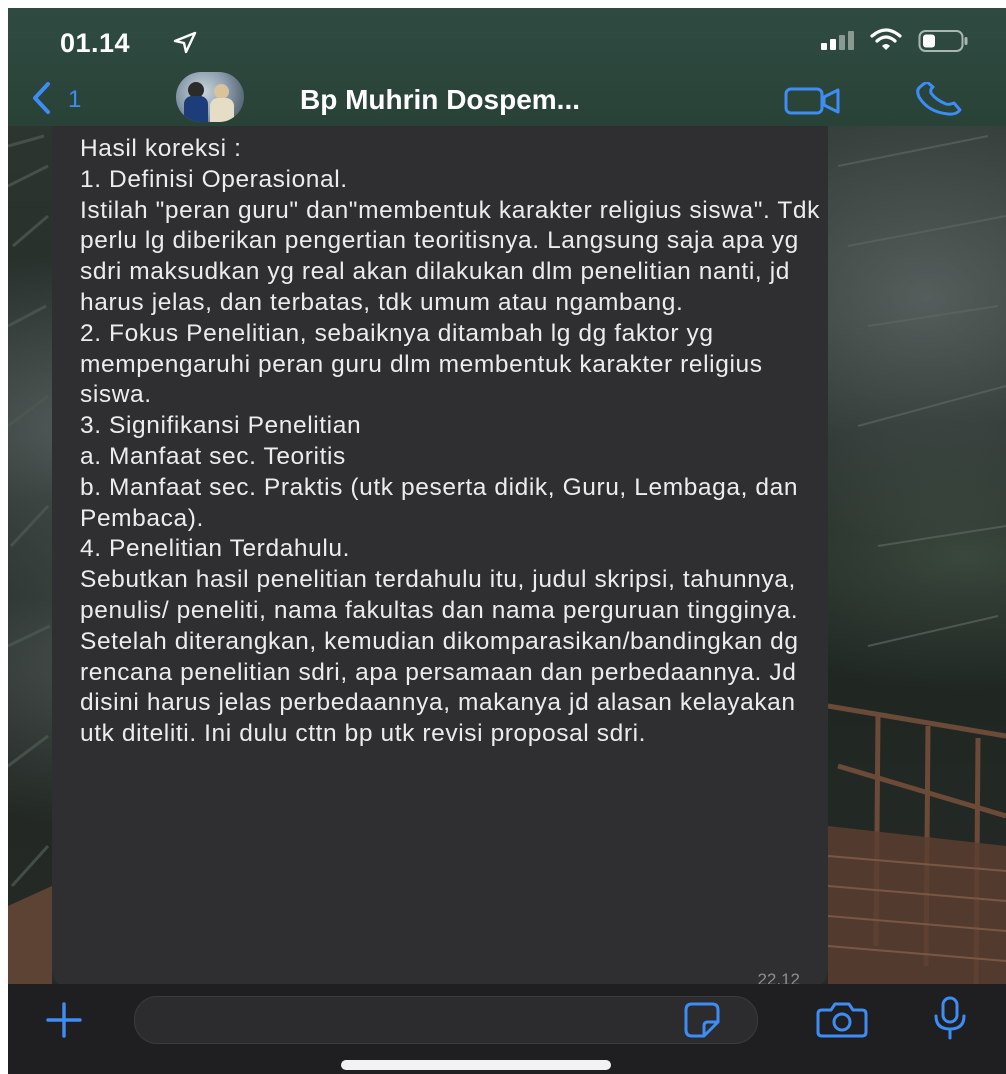 The height and width of the screenshot is (1074, 1006). Describe the element at coordinates (842, 1022) in the screenshot. I see `camera-icon` at that location.